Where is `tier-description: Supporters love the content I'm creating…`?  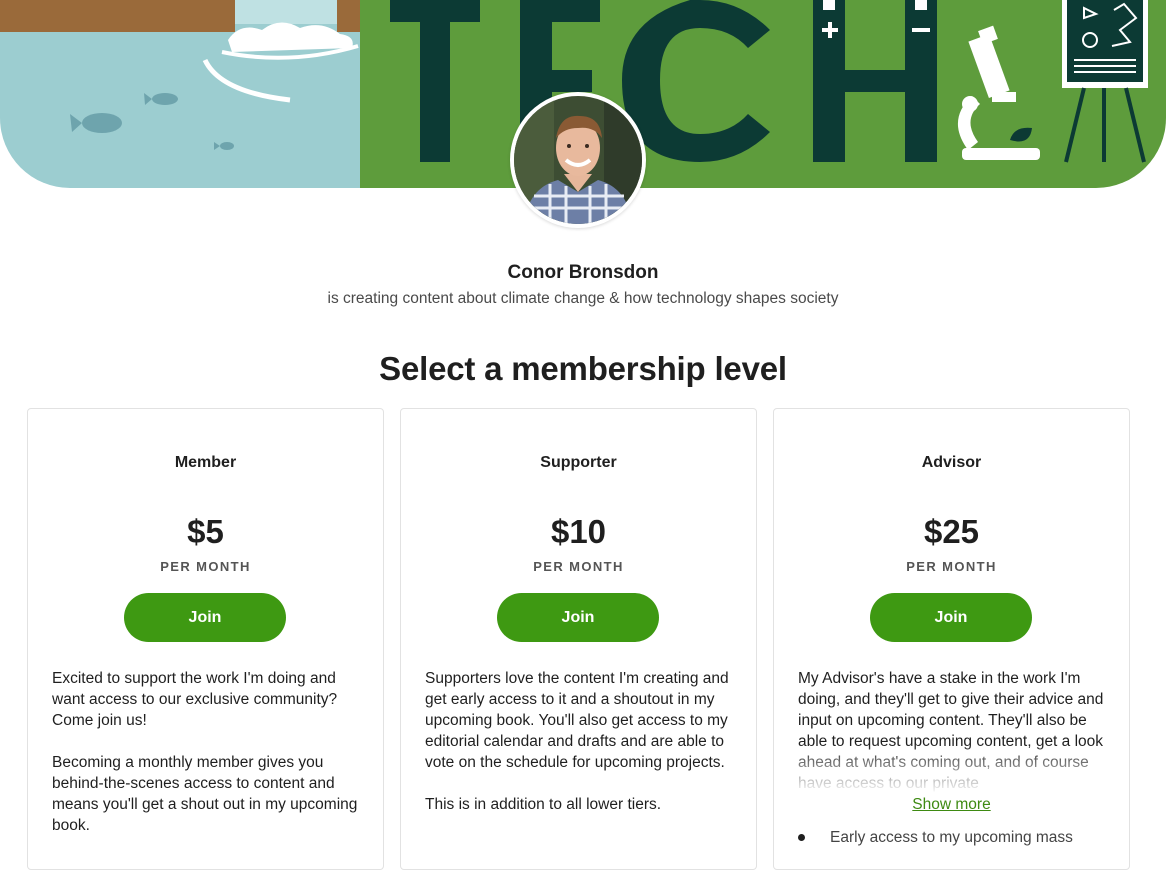
tier-description: Supporters love the content I'm creating… is located at coordinates (581, 752).